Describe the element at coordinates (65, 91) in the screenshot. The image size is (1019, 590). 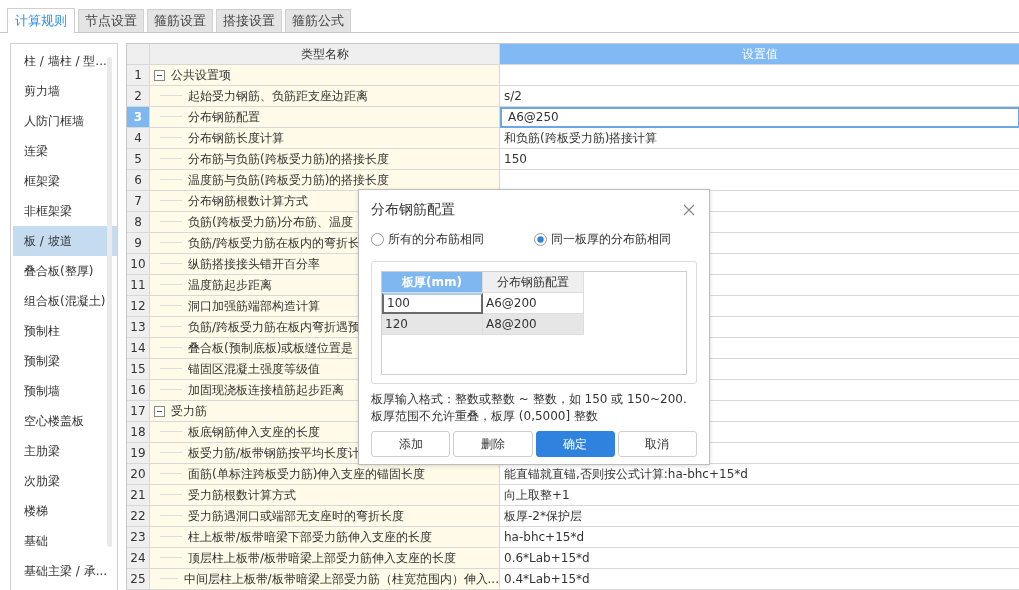
I see `category-item: 剪力墙` at that location.